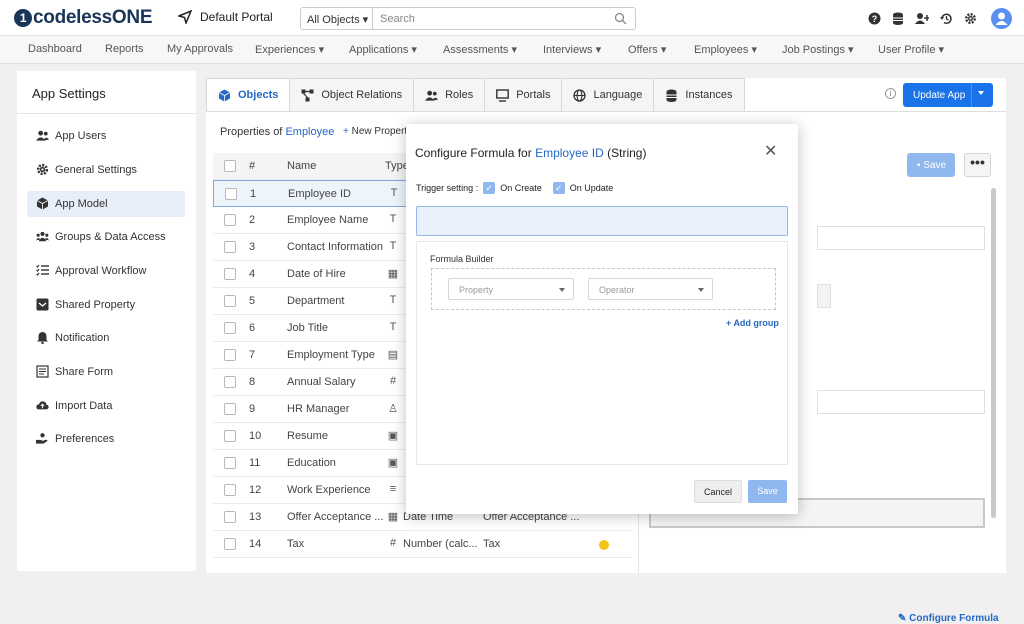 The width and height of the screenshot is (1024, 624). What do you see at coordinates (42, 203) in the screenshot?
I see `cube-icon` at bounding box center [42, 203].